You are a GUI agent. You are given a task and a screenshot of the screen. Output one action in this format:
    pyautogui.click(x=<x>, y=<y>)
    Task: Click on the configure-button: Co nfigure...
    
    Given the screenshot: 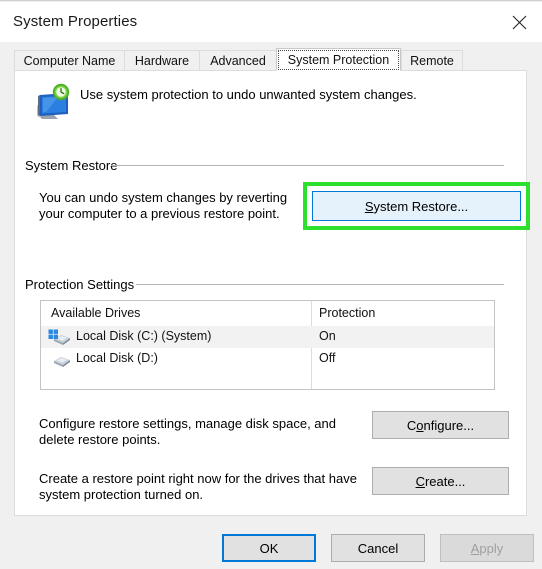 What is the action you would take?
    pyautogui.click(x=440, y=425)
    